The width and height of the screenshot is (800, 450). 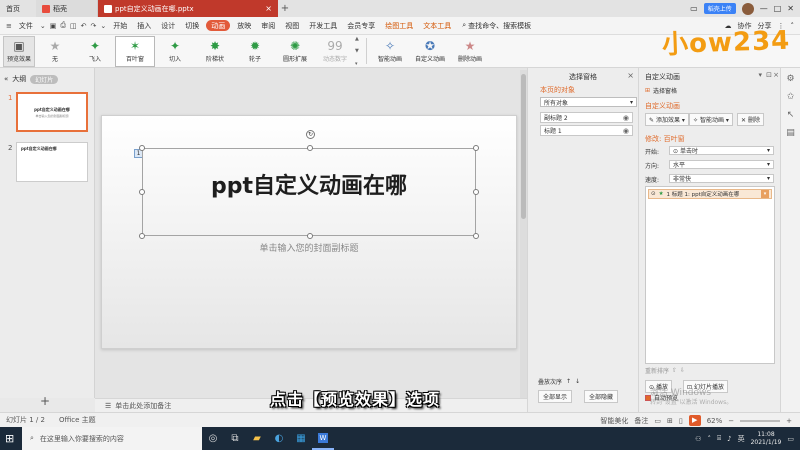 I want to click on menu-transition: 切换, so click(x=192, y=26).